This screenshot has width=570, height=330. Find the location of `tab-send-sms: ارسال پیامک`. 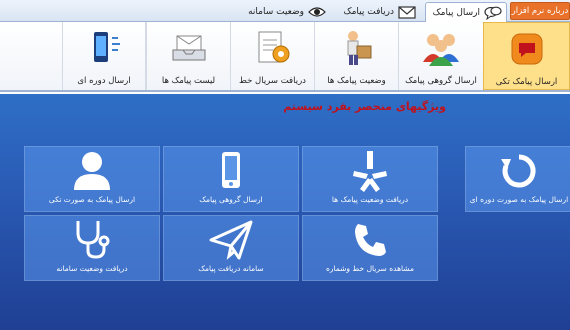

tab-send-sms: ارسال پیامک is located at coordinates (466, 12).